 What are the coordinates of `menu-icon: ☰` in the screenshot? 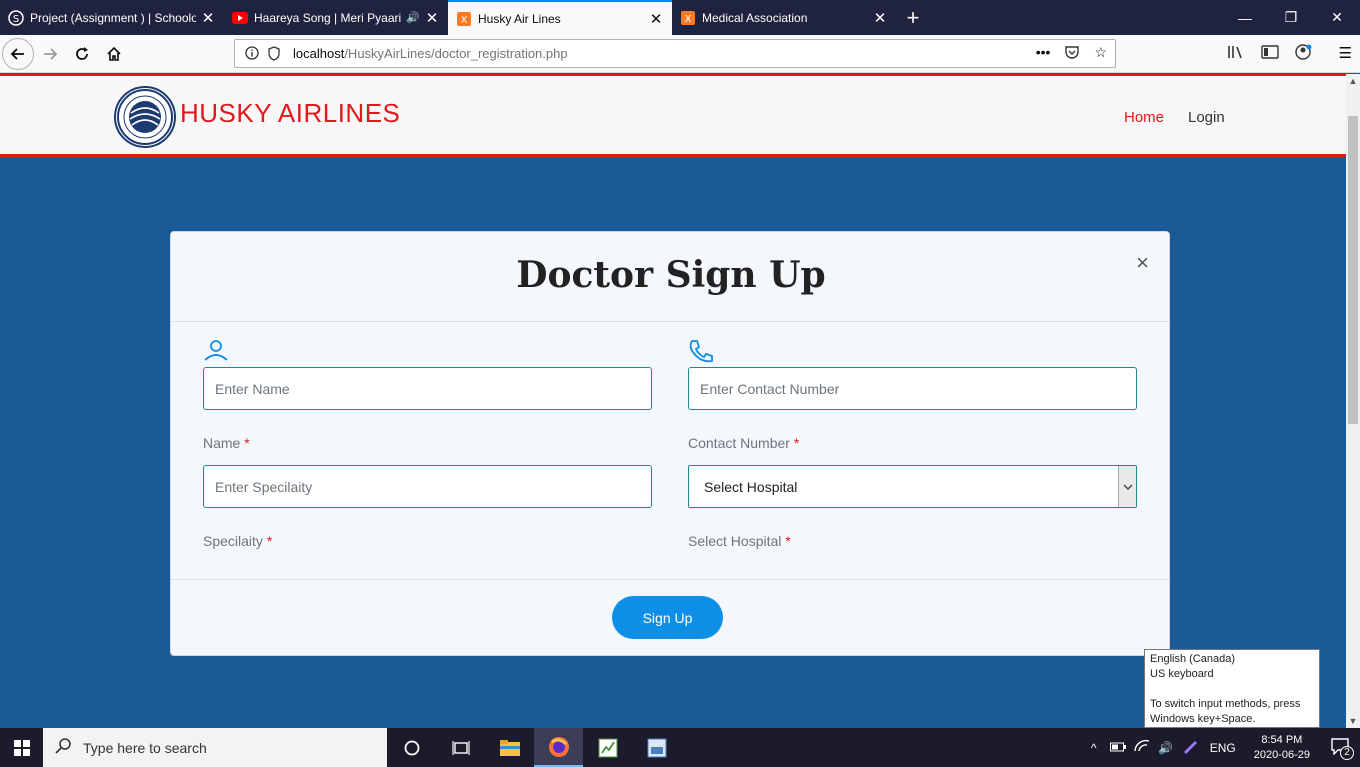 It's located at (1345, 54).